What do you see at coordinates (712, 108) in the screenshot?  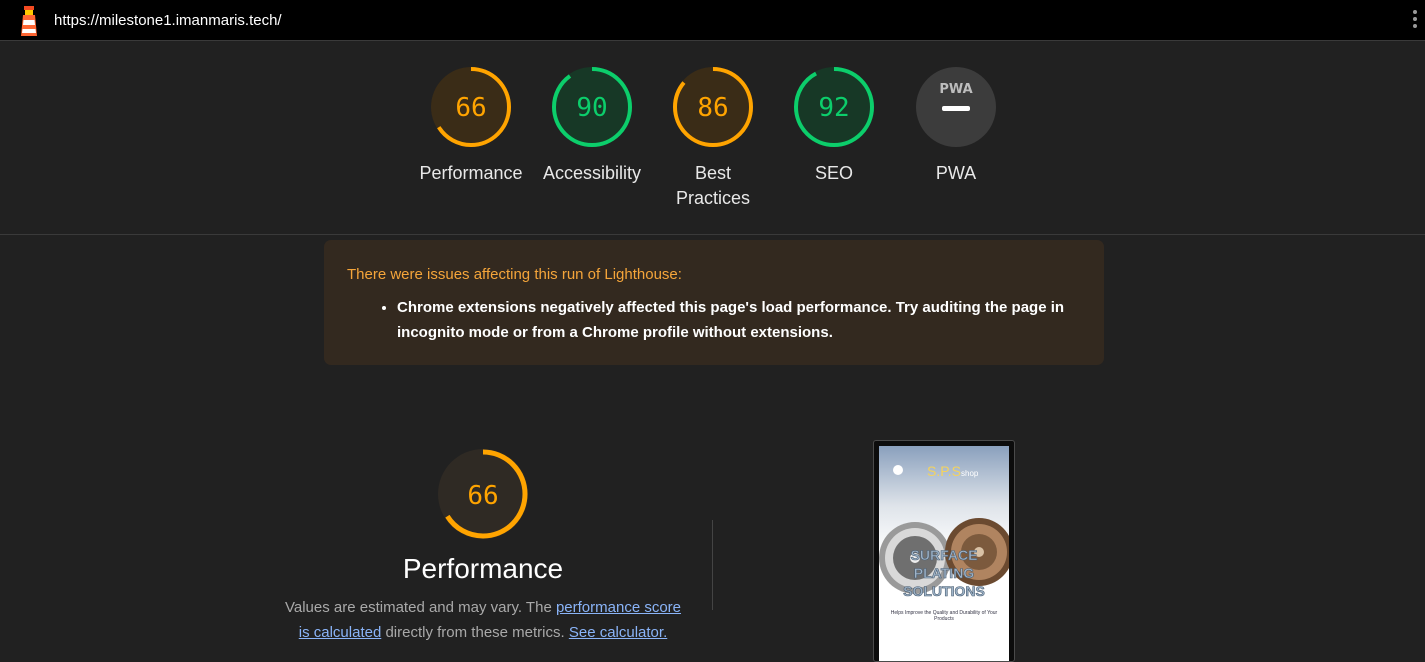 I see `gauge-score: 86` at bounding box center [712, 108].